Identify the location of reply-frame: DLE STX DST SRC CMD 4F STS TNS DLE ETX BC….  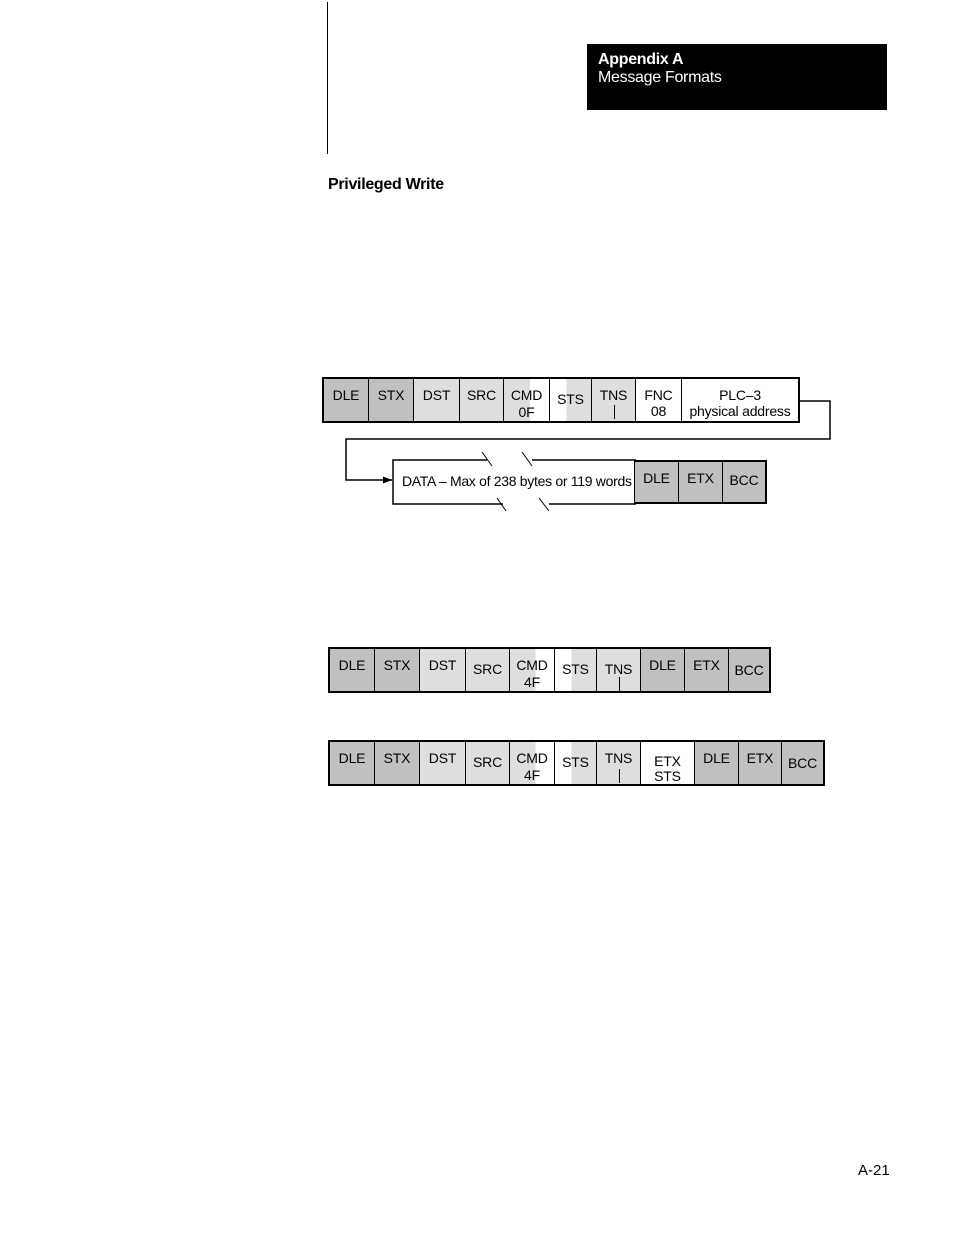
(549, 670).